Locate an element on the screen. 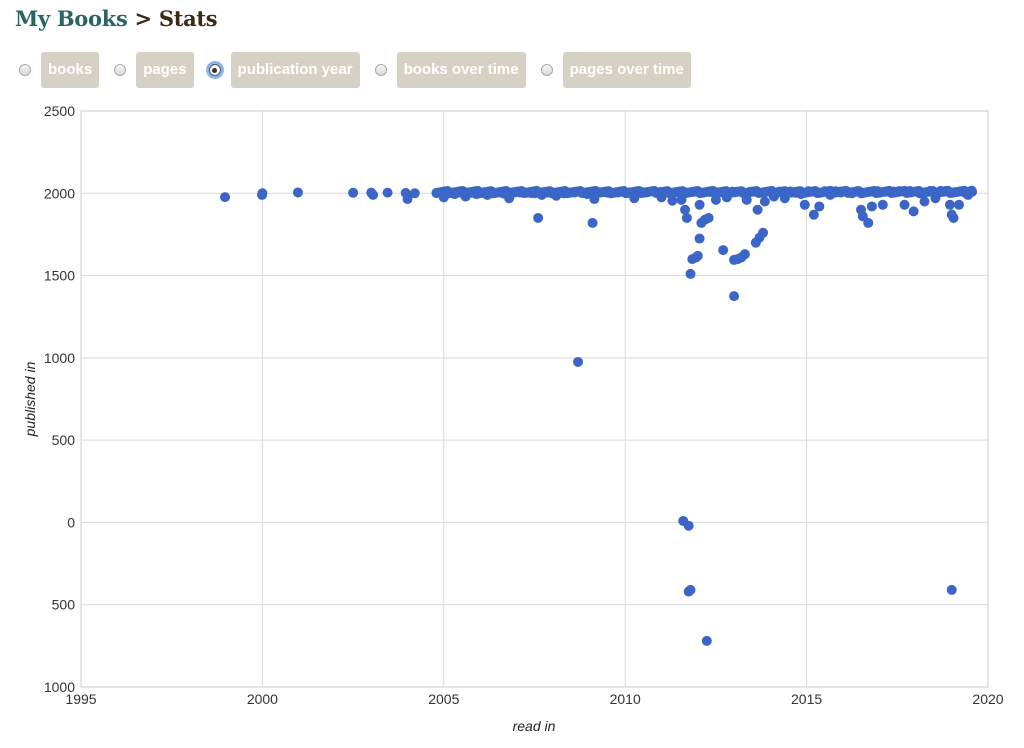 The width and height of the screenshot is (1024, 748). x-tick-label: 2000 is located at coordinates (262, 699).